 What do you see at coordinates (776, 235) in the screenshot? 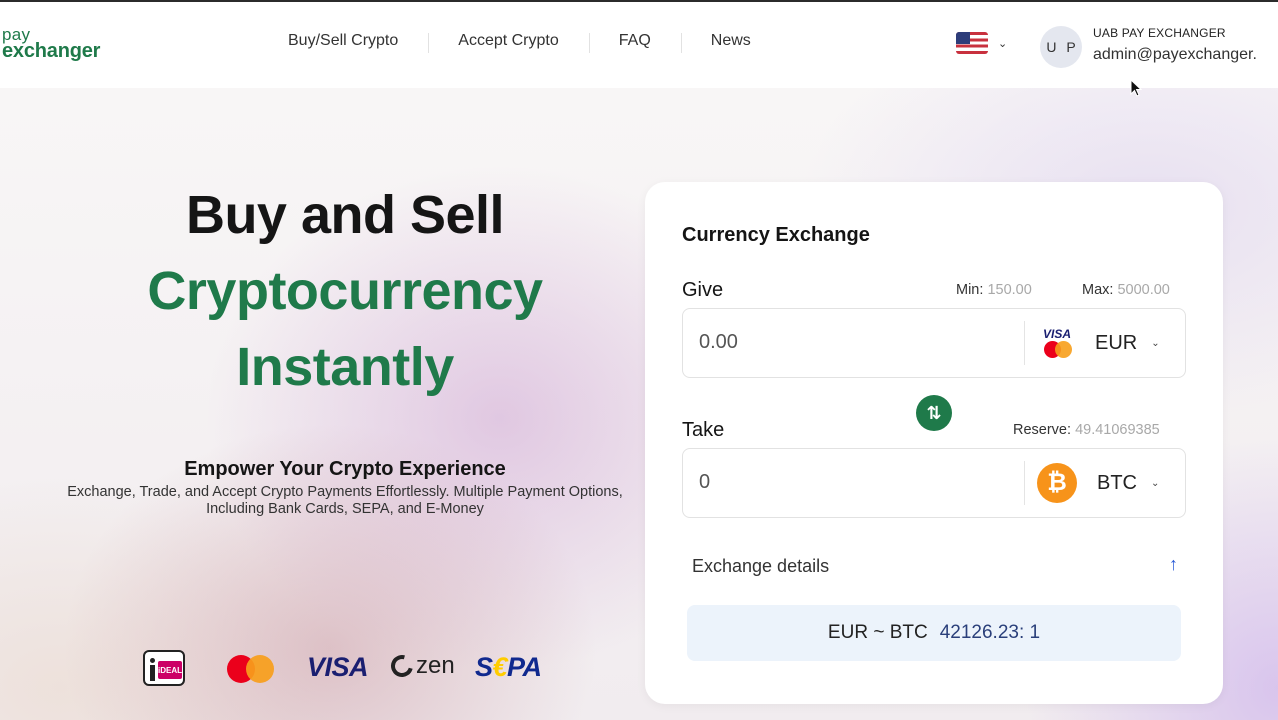
I see `card-title: Currency Exchange` at bounding box center [776, 235].